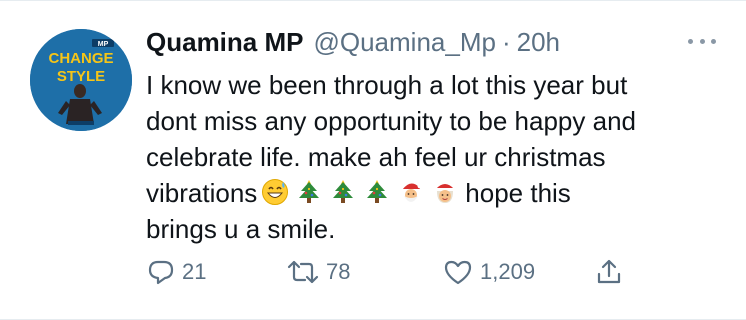  I want to click on avatar: MP CHANGE STYLE, so click(81, 80).